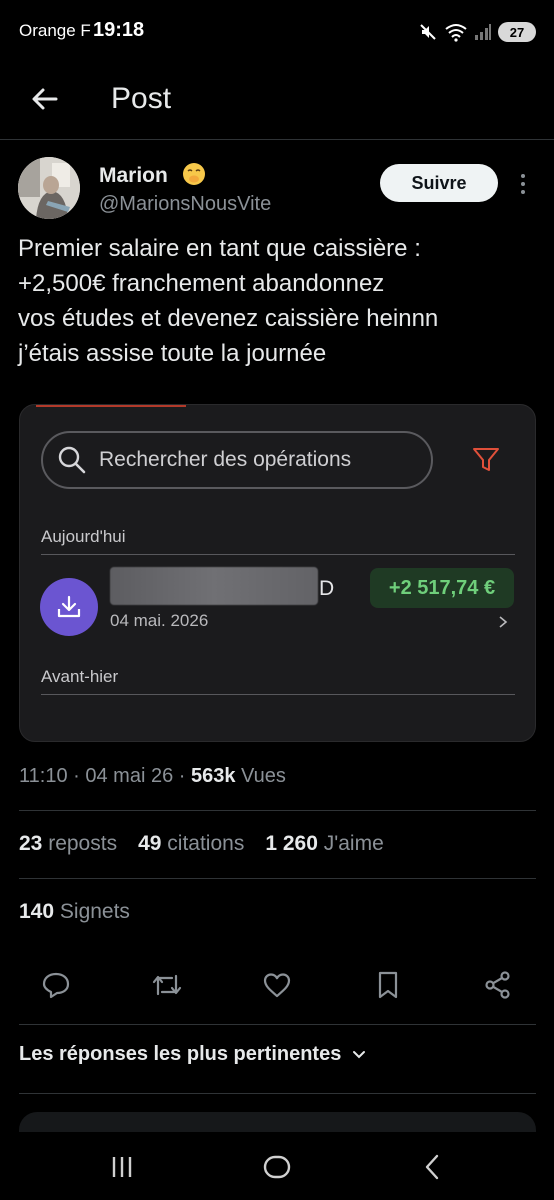  I want to click on battery-icon: 27, so click(517, 32).